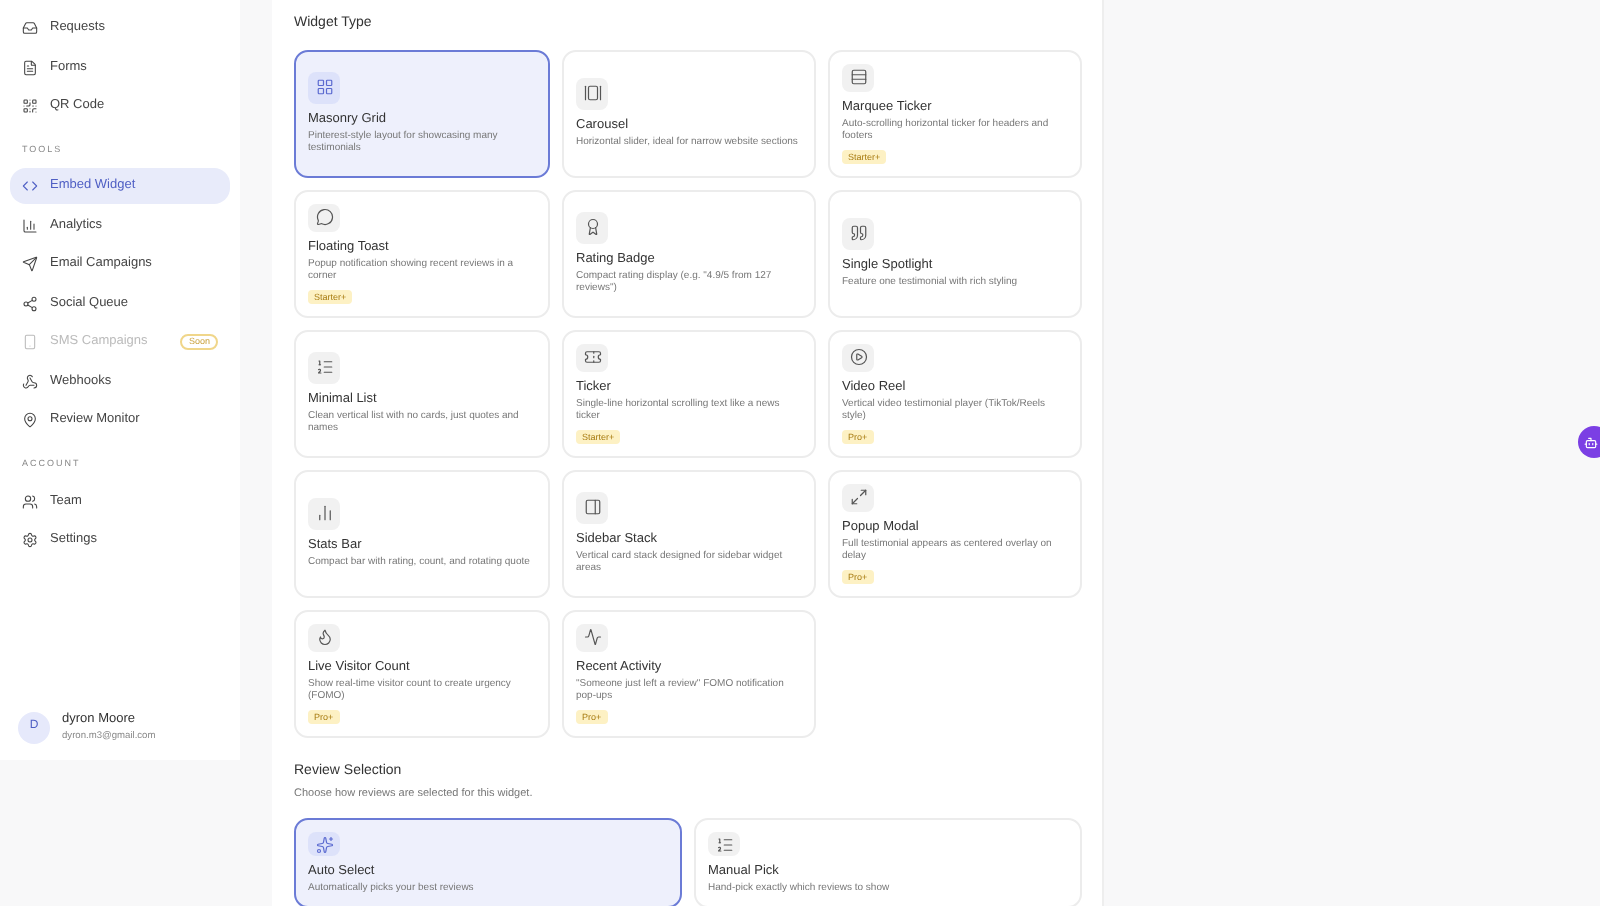  Describe the element at coordinates (30, 106) in the screenshot. I see `qr-code-icon` at that location.